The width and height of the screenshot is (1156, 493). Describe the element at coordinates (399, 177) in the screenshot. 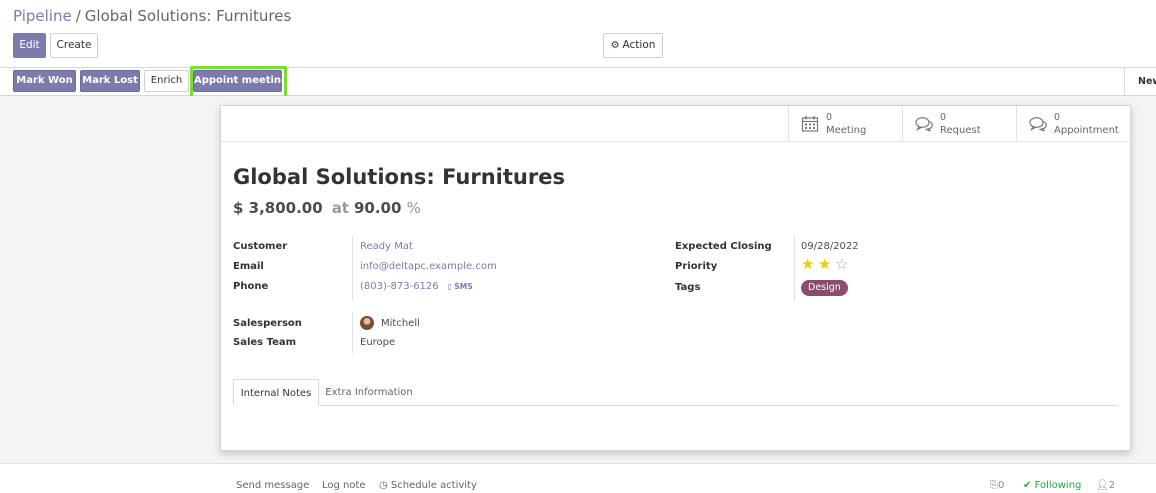

I see `lead-title: Global Solutions: Furnitures` at that location.